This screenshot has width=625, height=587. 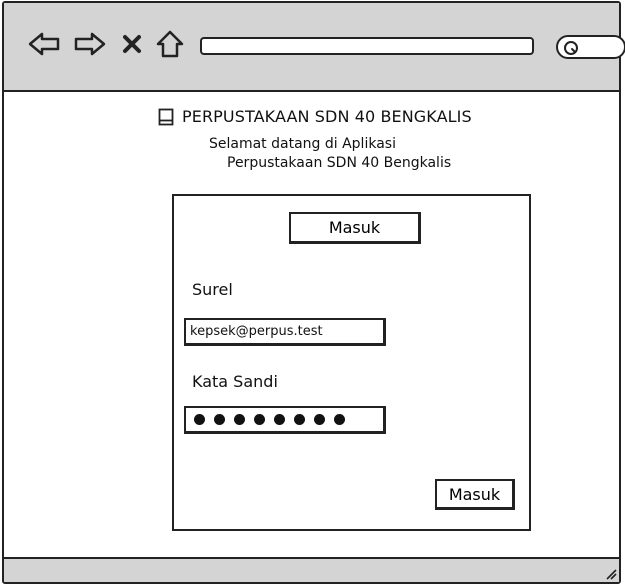 I want to click on password-label: Kata Sandi, so click(x=235, y=381).